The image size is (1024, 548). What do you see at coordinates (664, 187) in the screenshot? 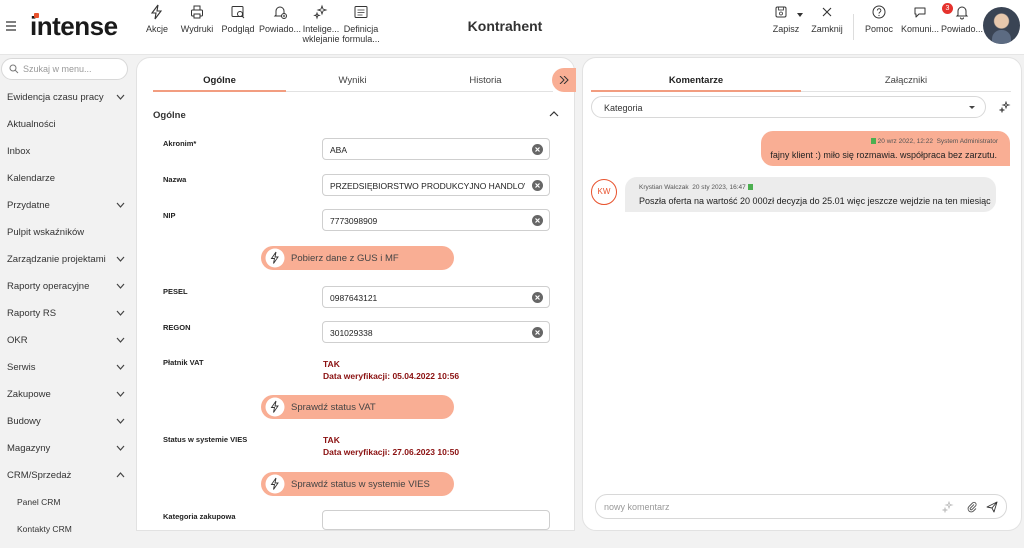
I see `message-author: Krystian Walczak` at bounding box center [664, 187].